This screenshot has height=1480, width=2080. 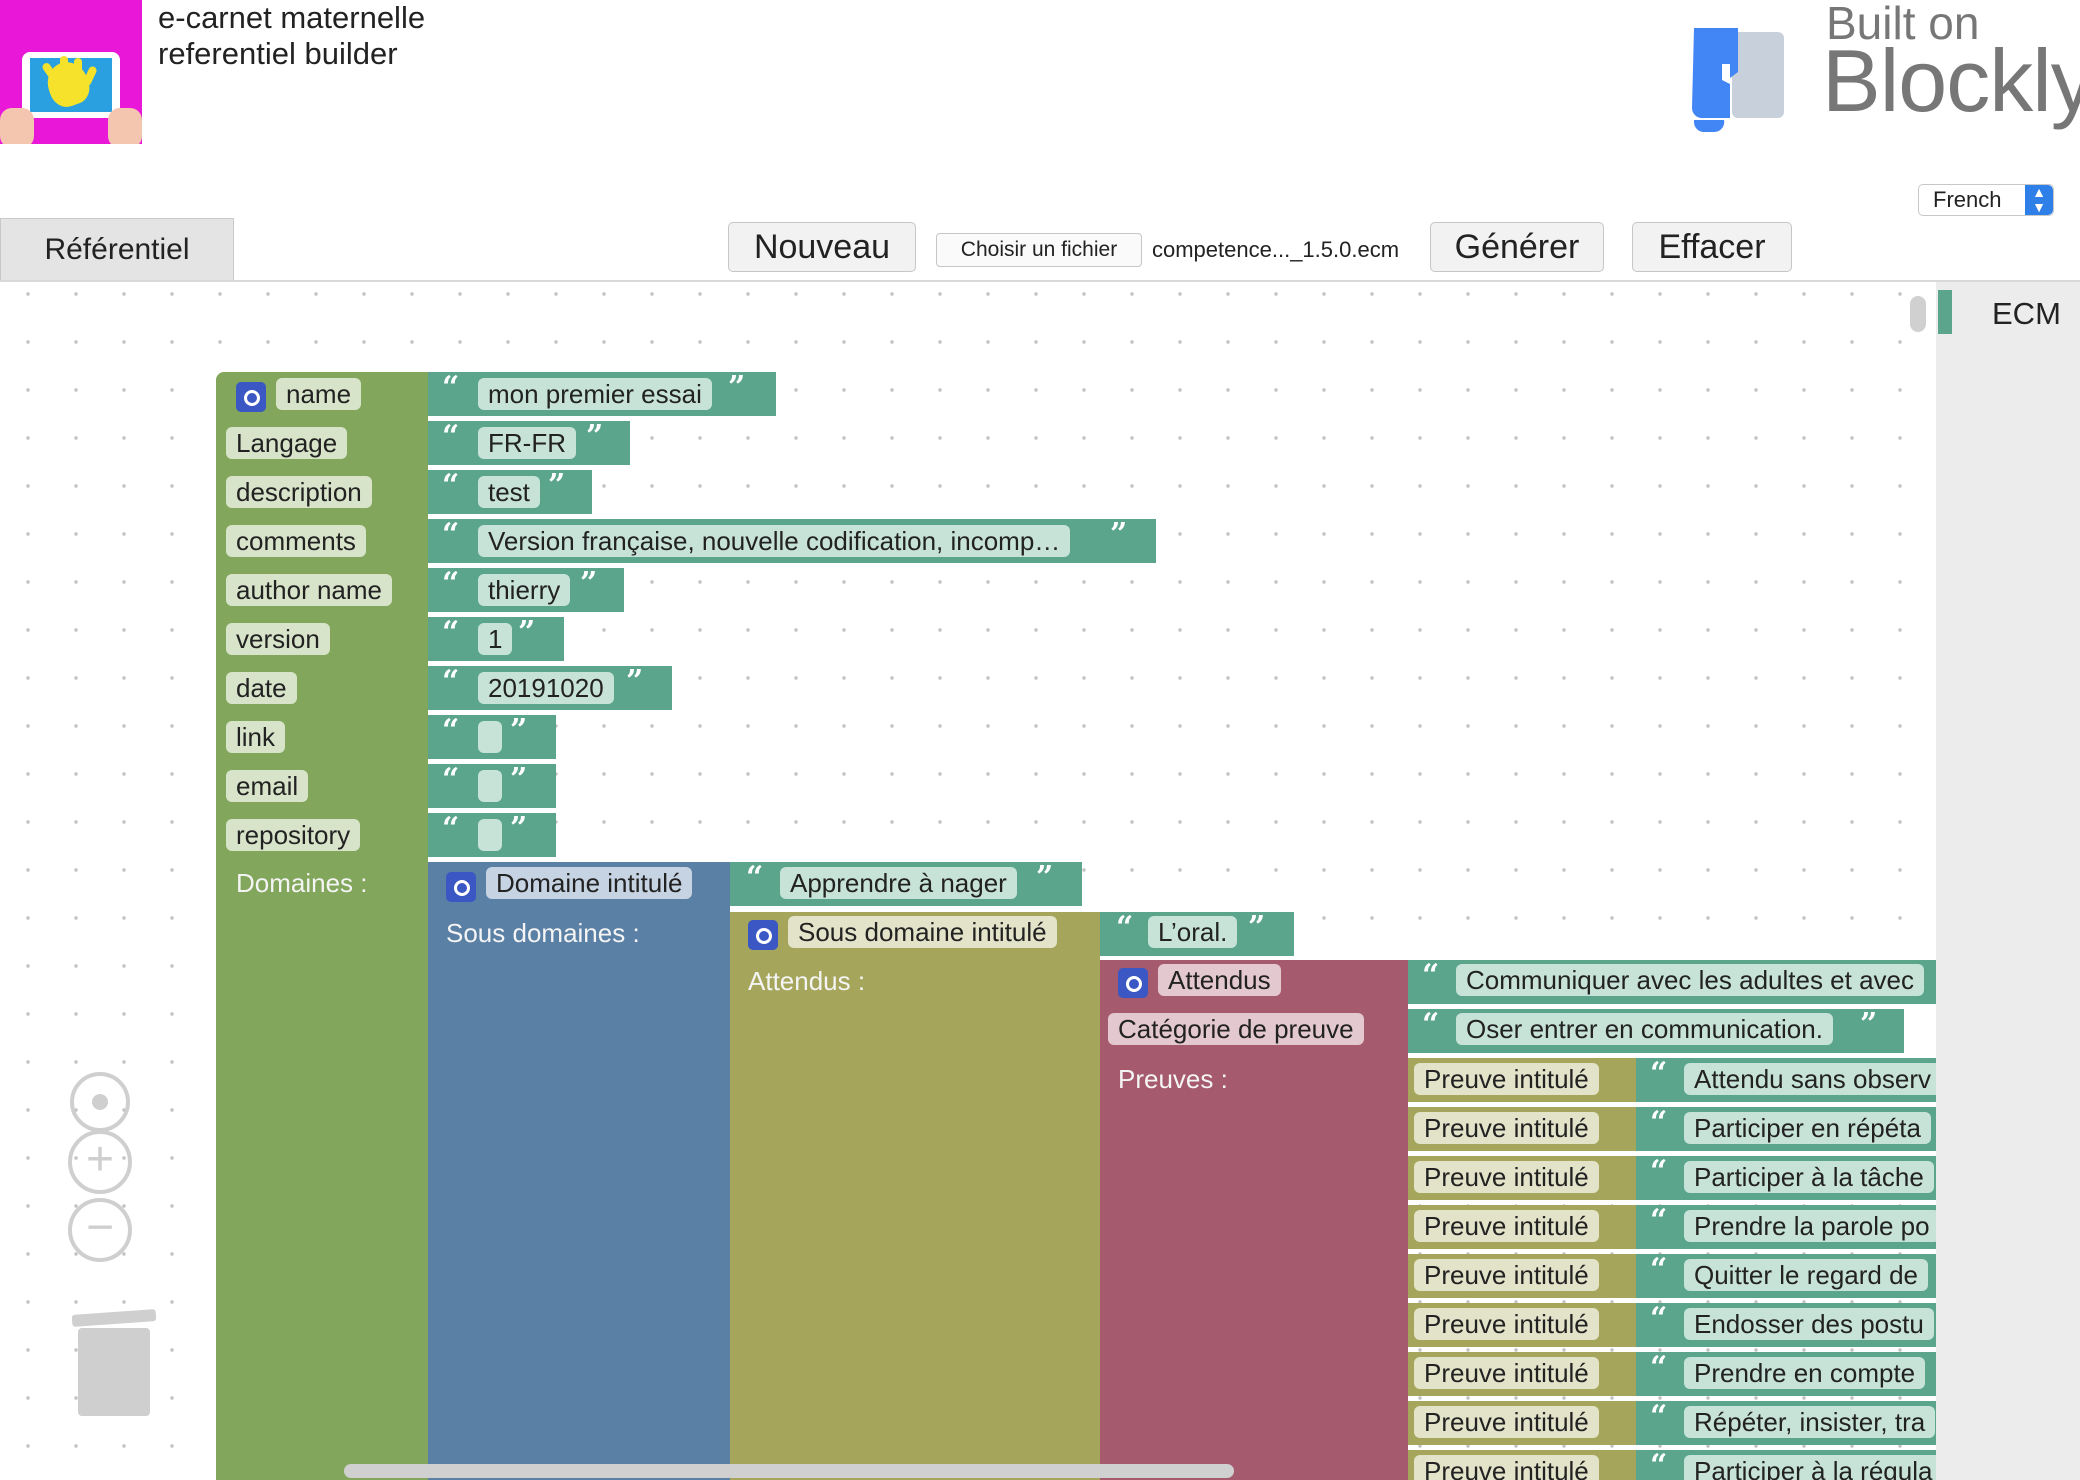 What do you see at coordinates (1173, 1079) in the screenshot?
I see `preuves-label: Preuves :` at bounding box center [1173, 1079].